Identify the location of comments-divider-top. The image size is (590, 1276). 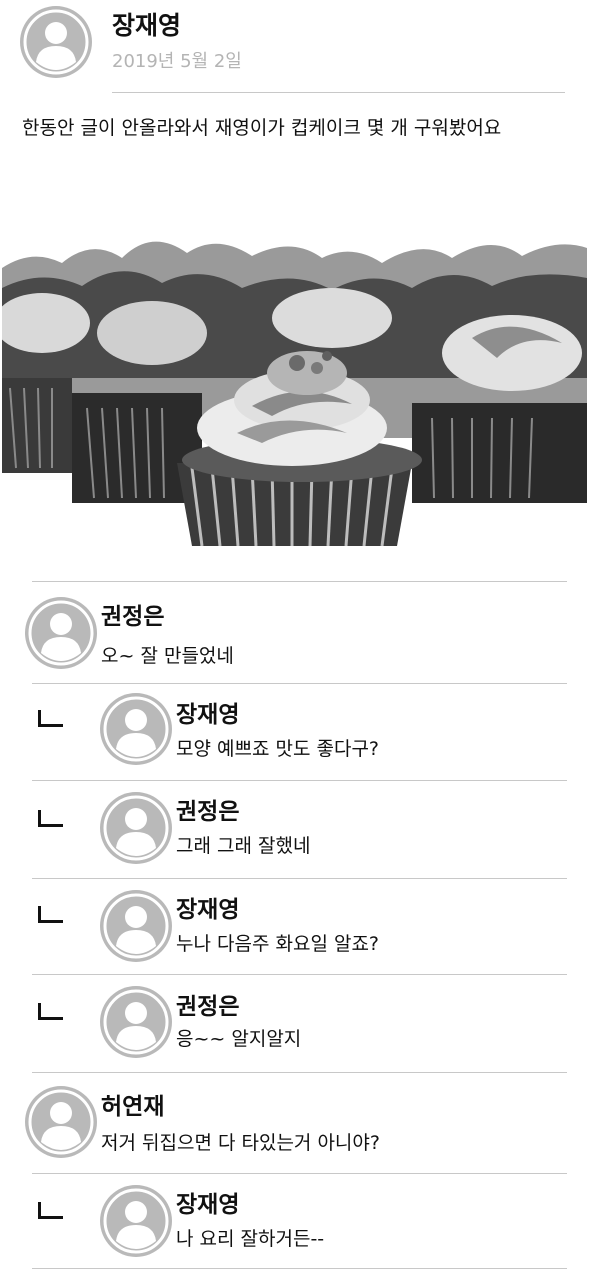
(299, 581).